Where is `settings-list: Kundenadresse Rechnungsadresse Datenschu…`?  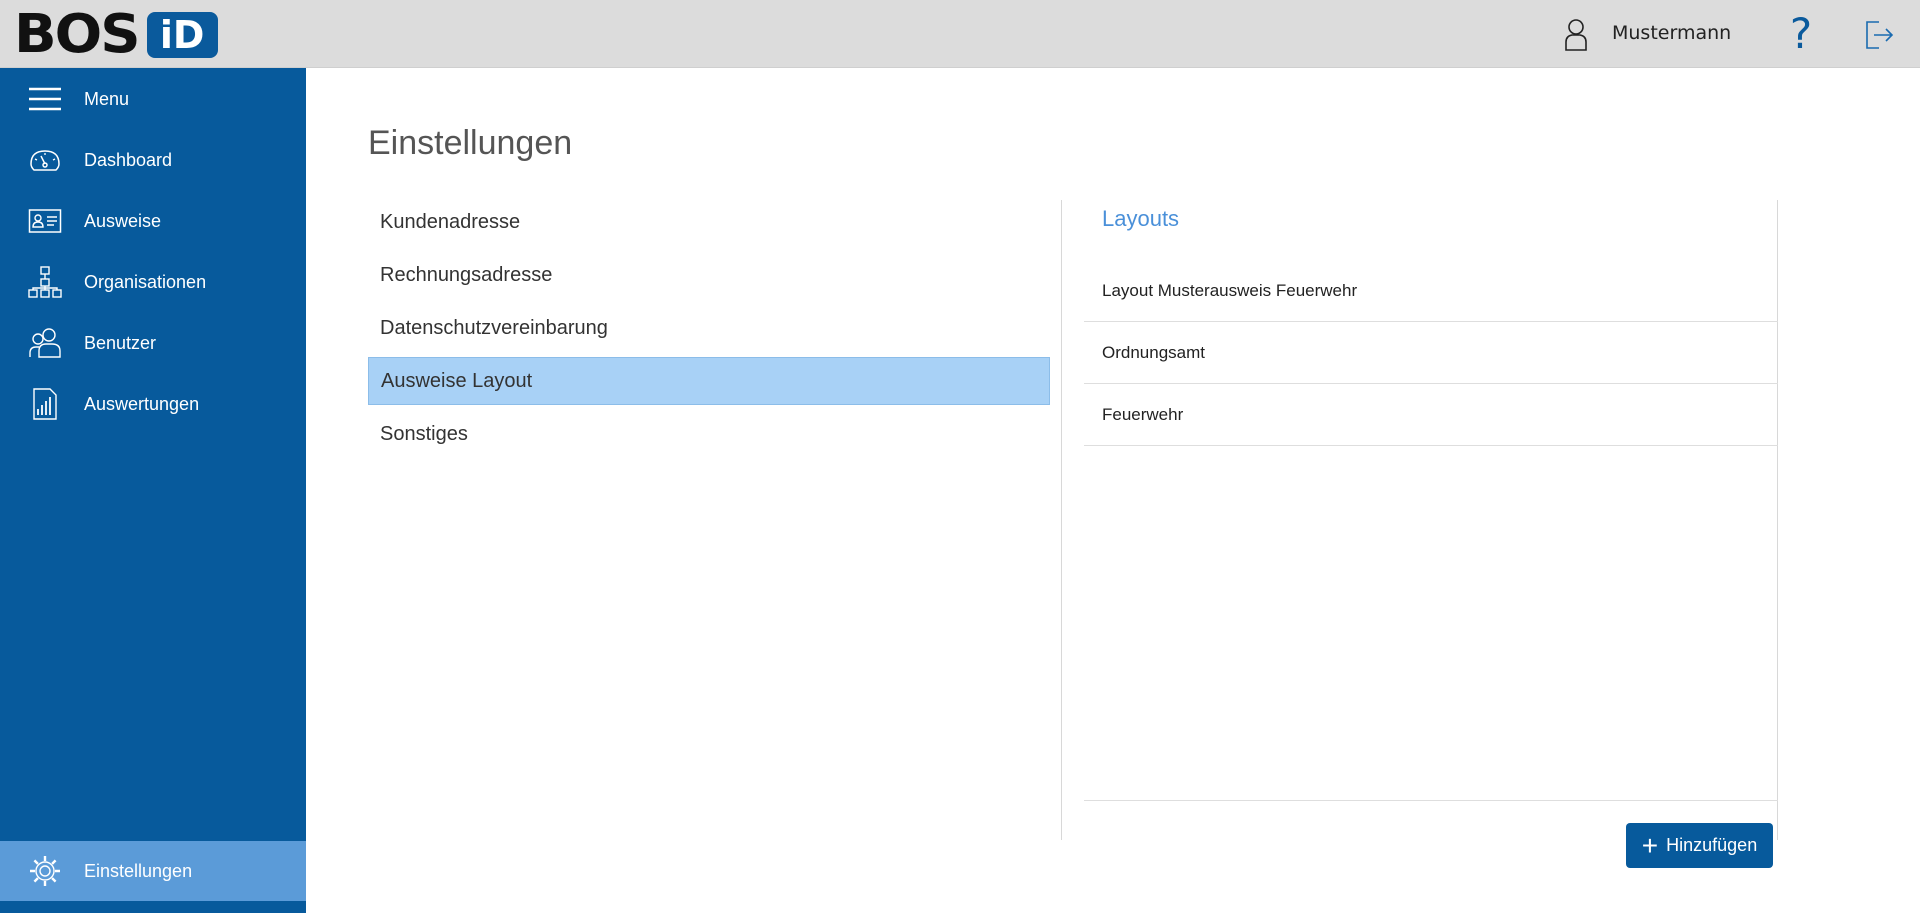 settings-list: Kundenadresse Rechnungsadresse Datenschu… is located at coordinates (709, 330).